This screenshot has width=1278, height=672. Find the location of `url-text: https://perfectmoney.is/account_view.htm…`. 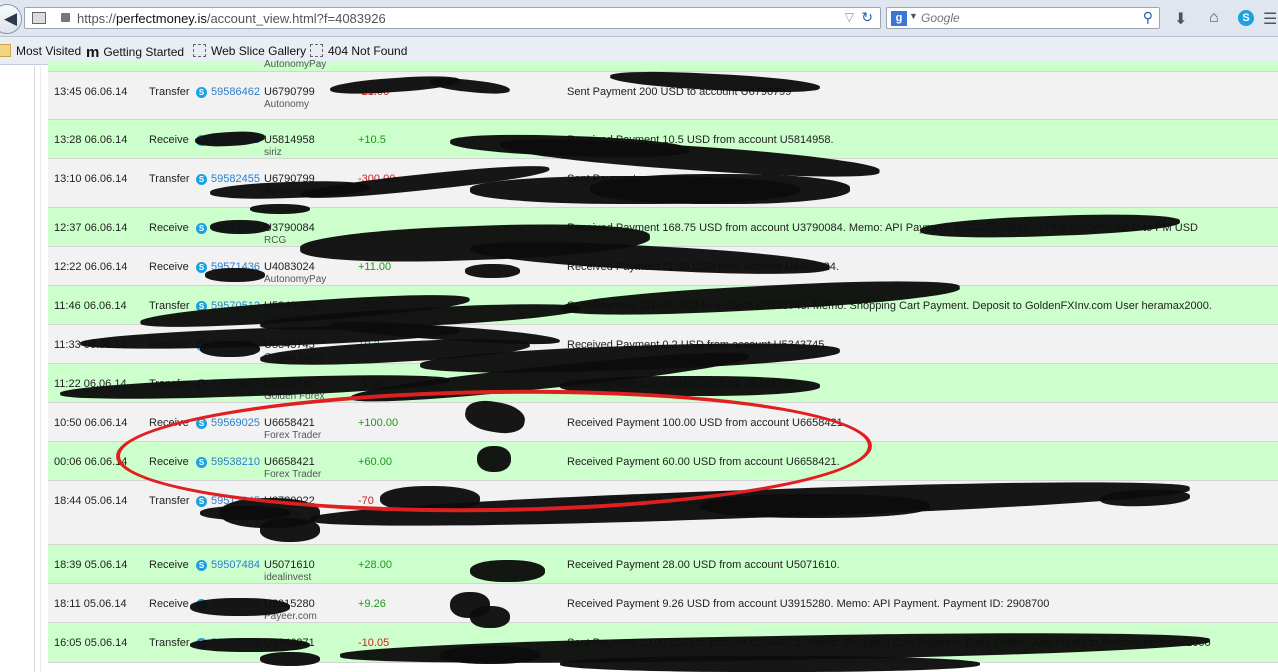

url-text: https://perfectmoney.is/account_view.htm… is located at coordinates (231, 18).